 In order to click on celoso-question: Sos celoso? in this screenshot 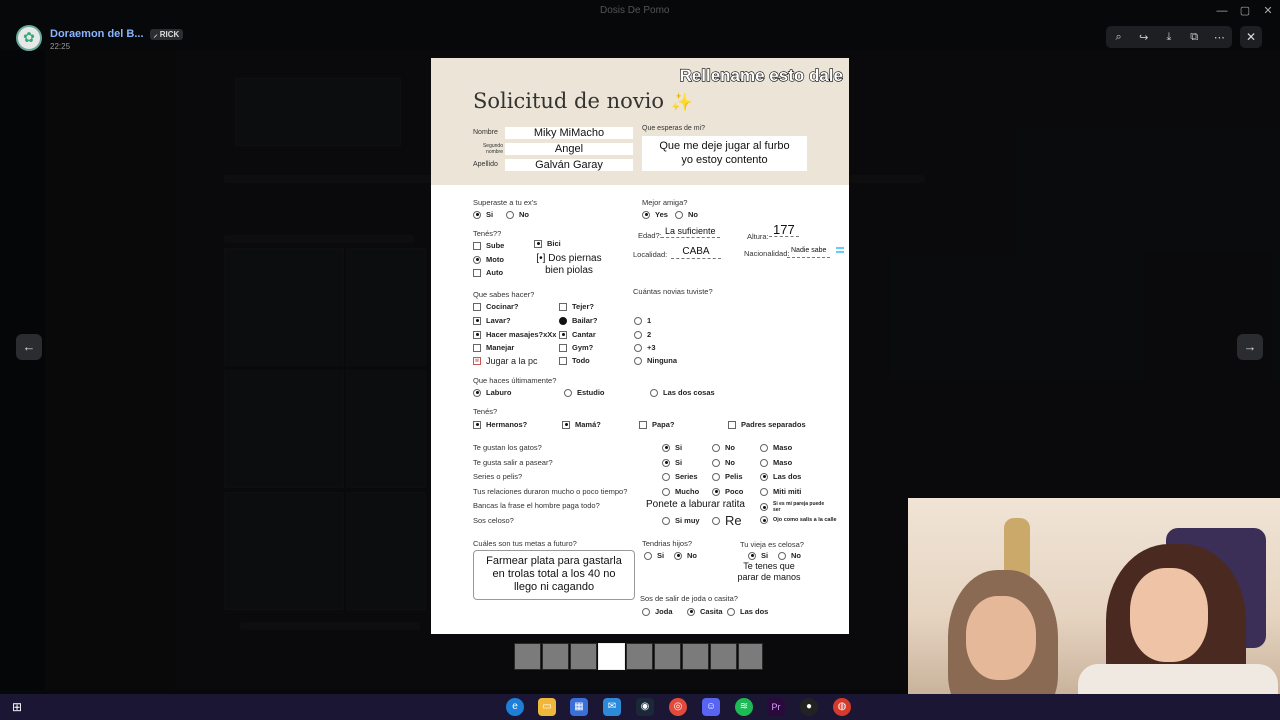, I will do `click(493, 520)`.